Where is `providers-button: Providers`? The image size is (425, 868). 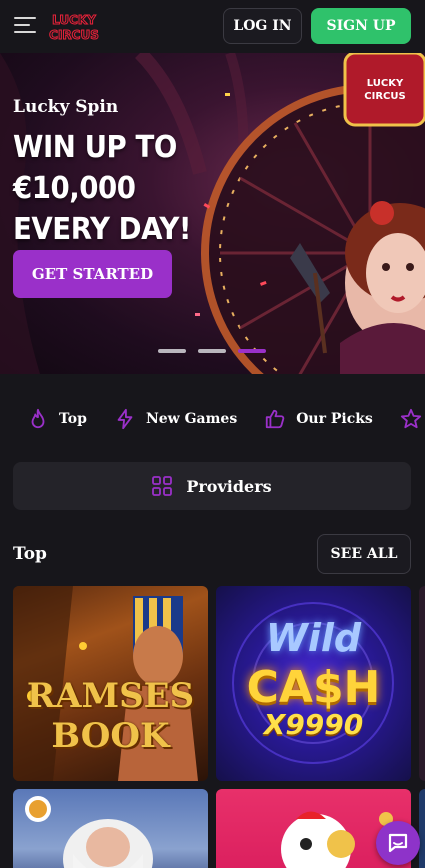 providers-button: Providers is located at coordinates (212, 486).